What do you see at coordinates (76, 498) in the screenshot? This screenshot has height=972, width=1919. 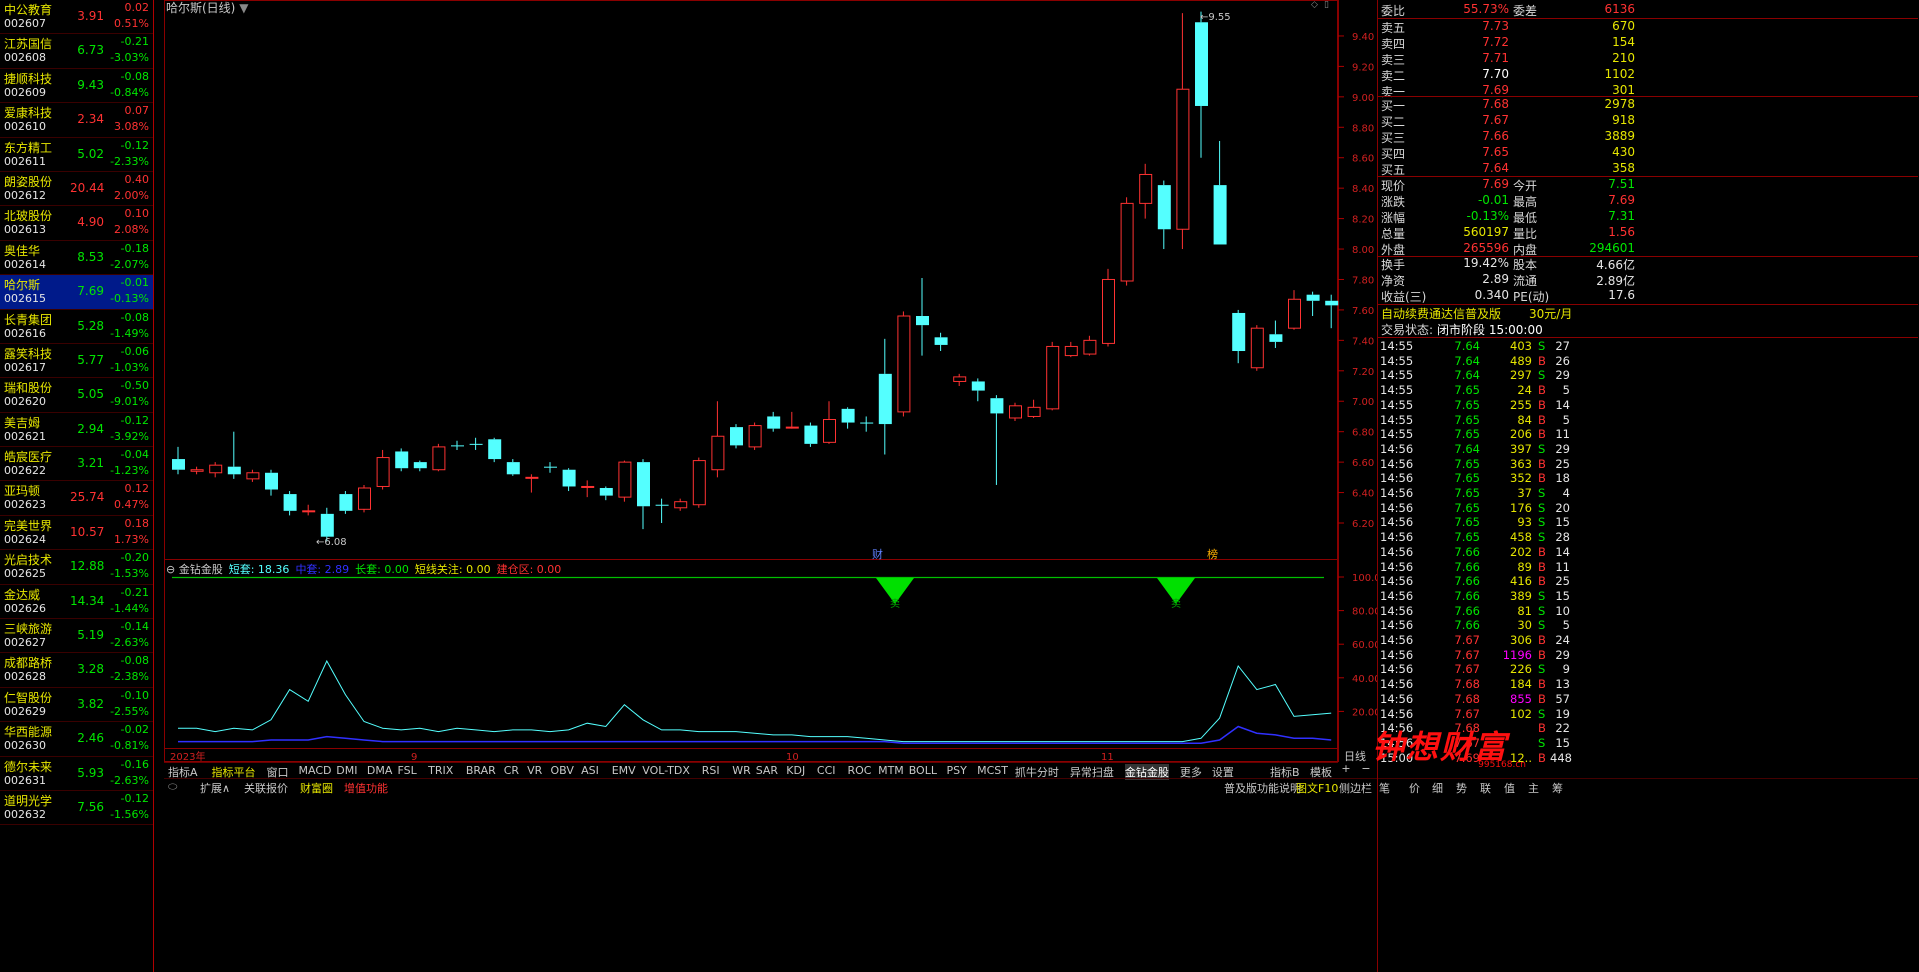 I see `stock-row: 亚玛顿 002623 25.74 0.12 0.47%` at bounding box center [76, 498].